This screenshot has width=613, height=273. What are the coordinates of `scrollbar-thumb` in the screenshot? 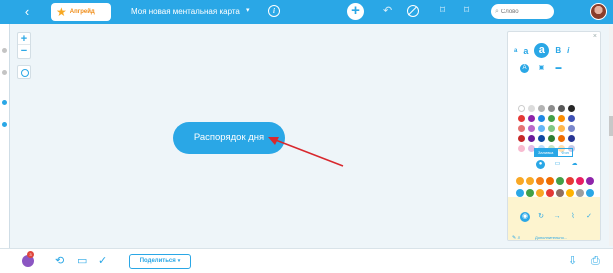 It's located at (611, 126).